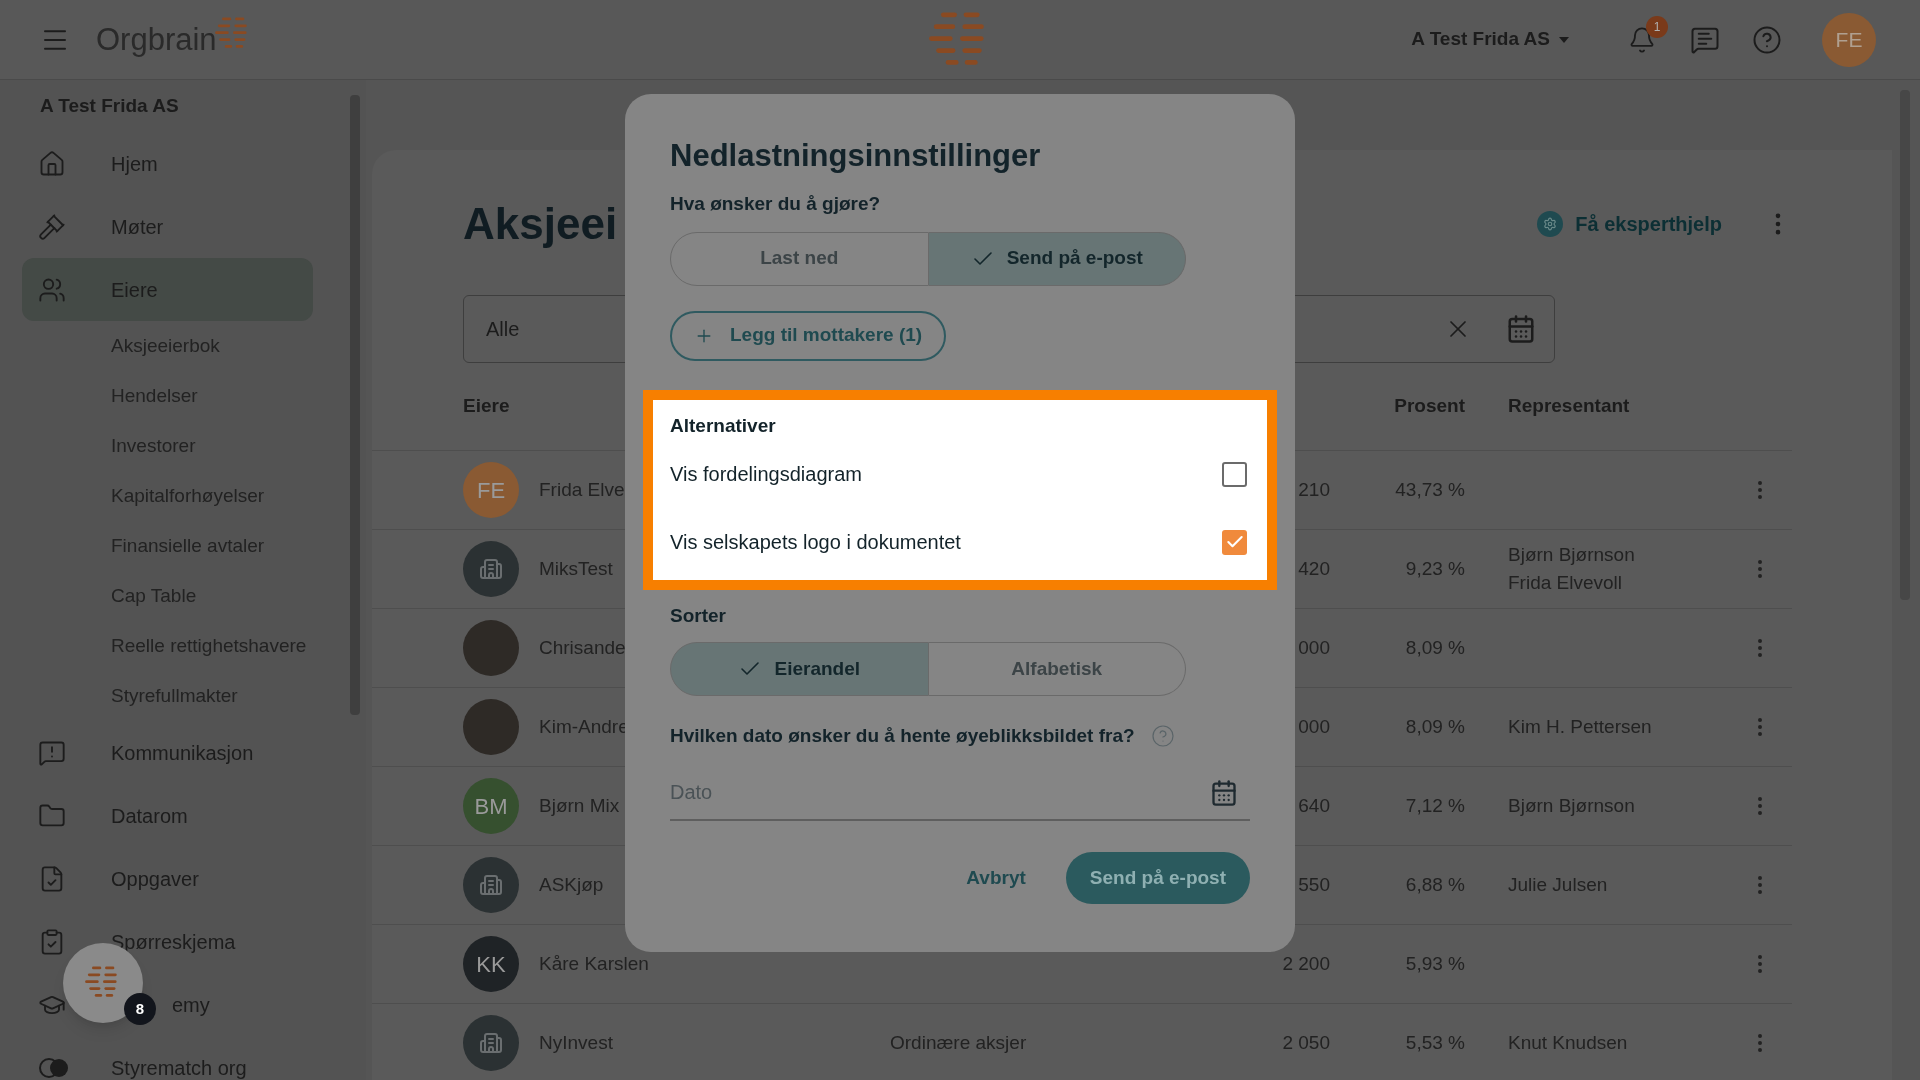 This screenshot has width=1920, height=1080. Describe the element at coordinates (1434, 963) in the screenshot. I see `percent-value: 5,93 %` at that location.